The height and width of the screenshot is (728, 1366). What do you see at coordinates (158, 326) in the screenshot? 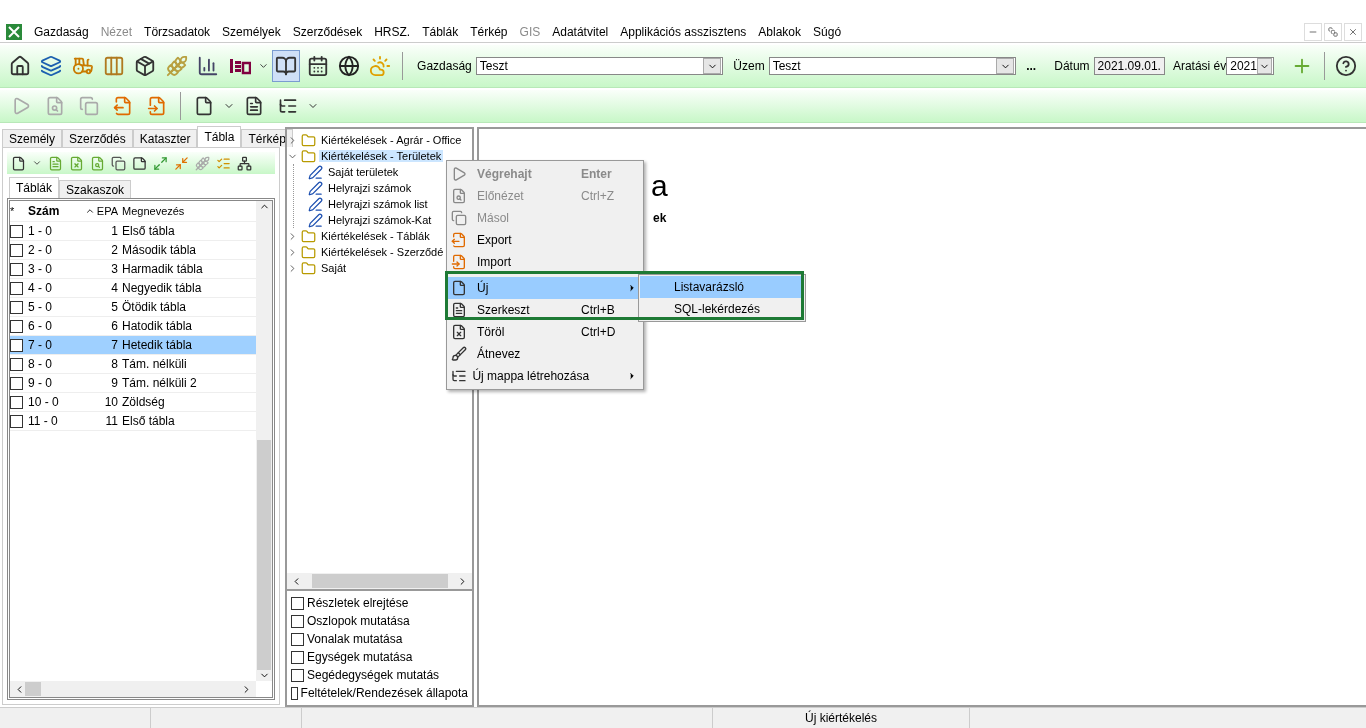
I see `table-cell-text: Hatodik tábla` at bounding box center [158, 326].